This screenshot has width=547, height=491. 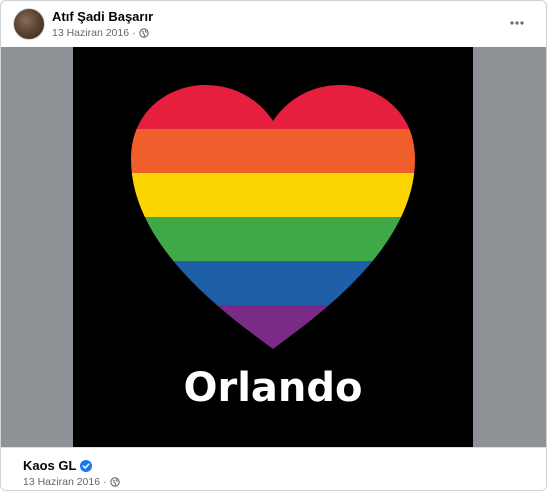 What do you see at coordinates (29, 24) in the screenshot?
I see `author-avatar` at bounding box center [29, 24].